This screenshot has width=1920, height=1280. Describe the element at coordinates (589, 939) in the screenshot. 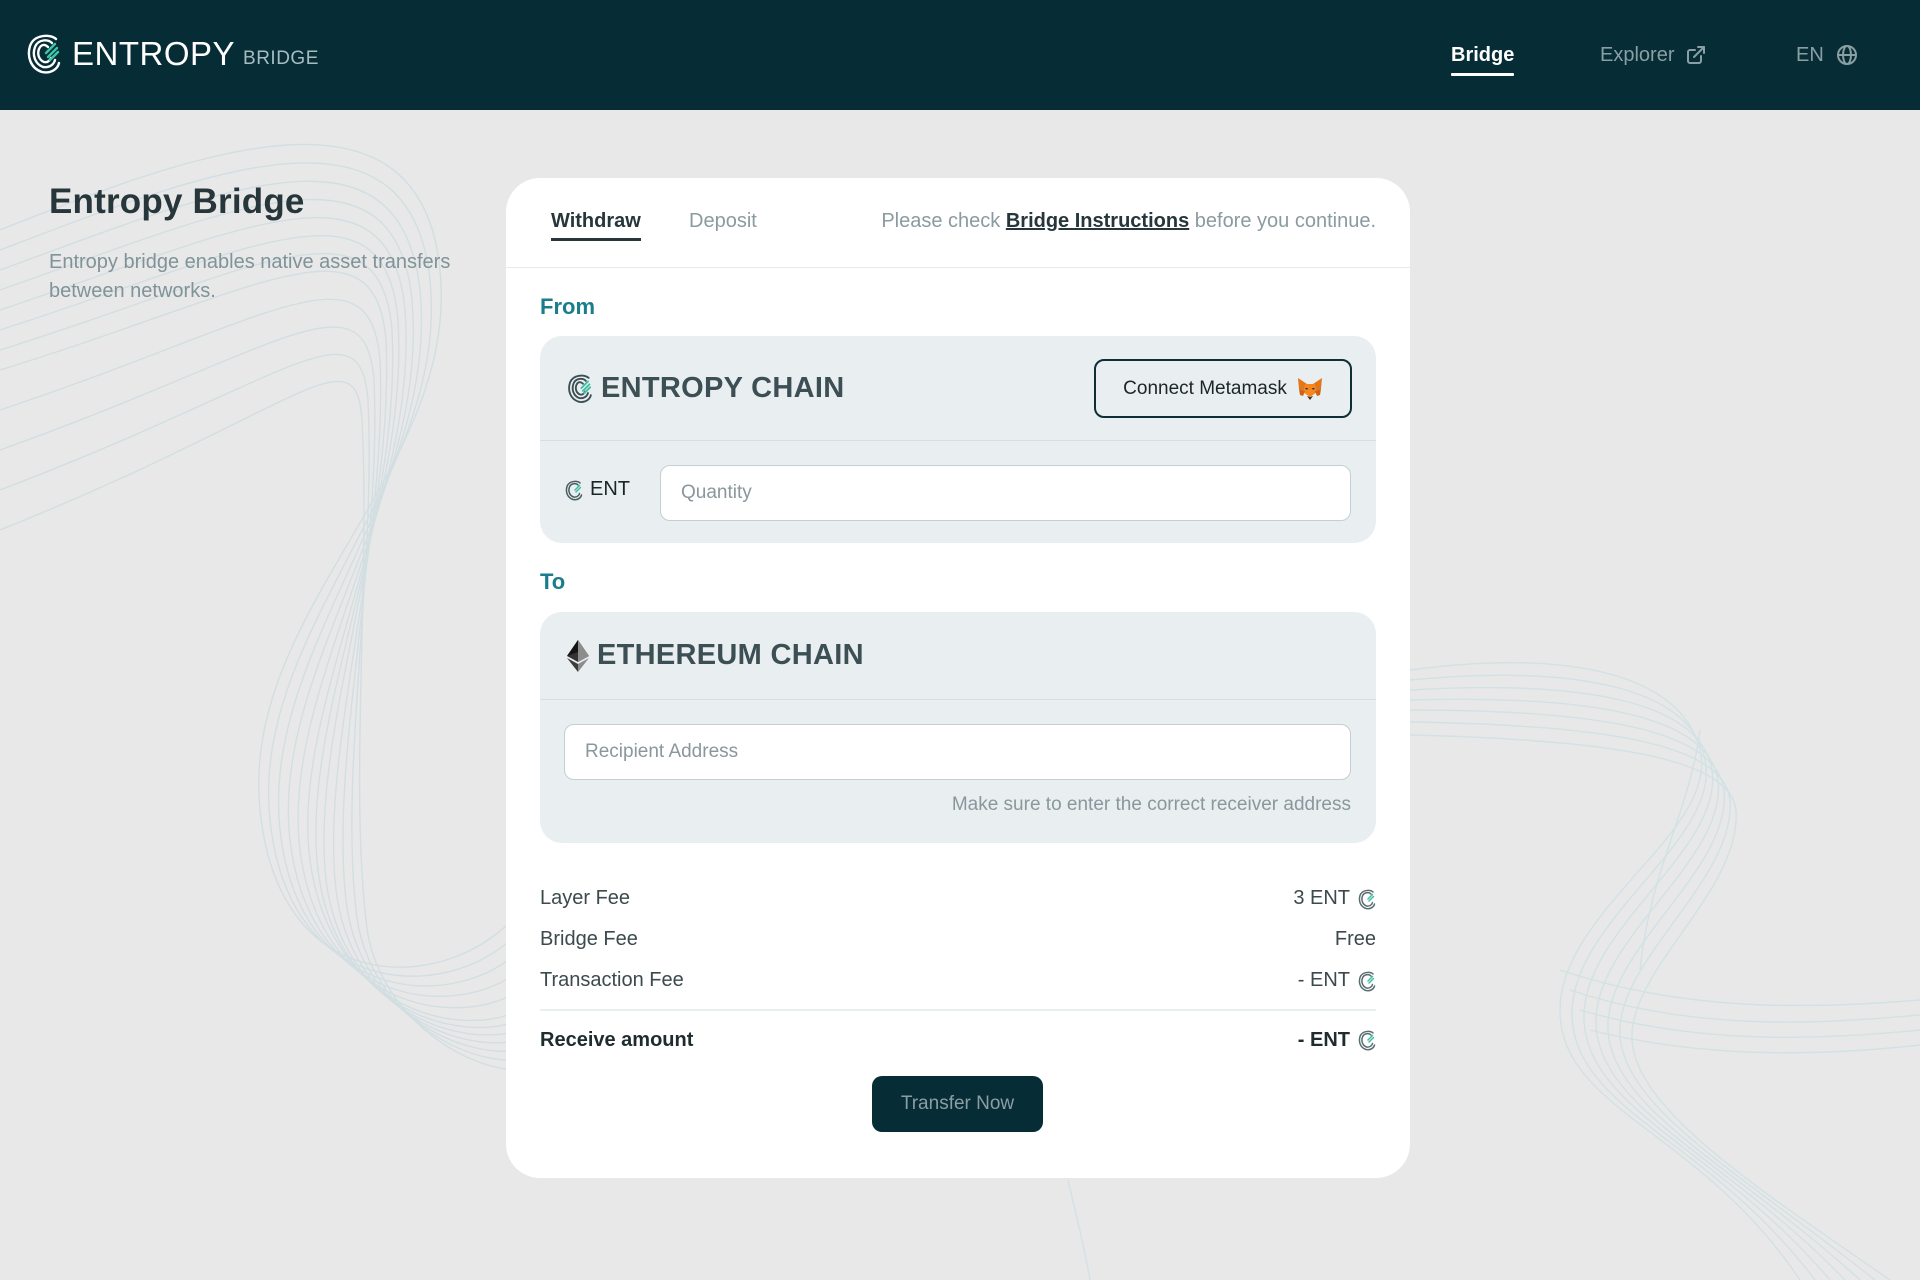

I see `fee-label: Bridge Fee` at that location.